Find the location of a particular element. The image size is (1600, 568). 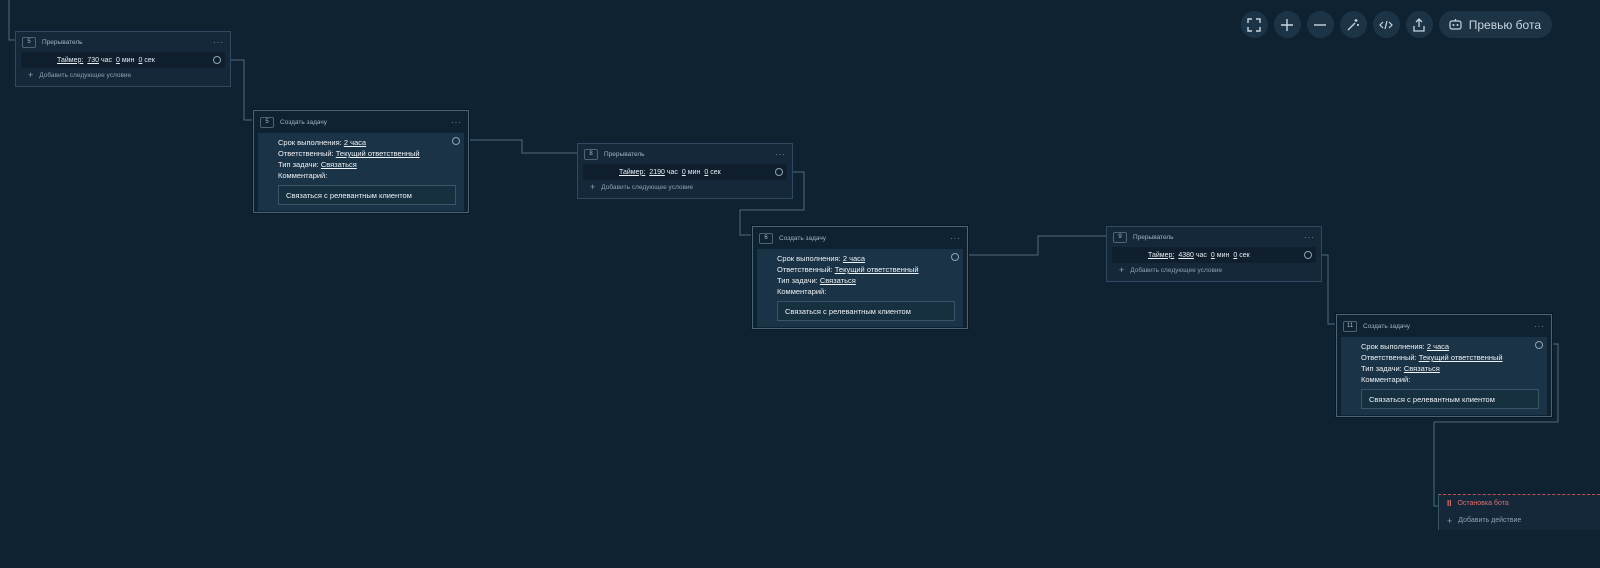

zoom-in-button is located at coordinates (1287, 24).